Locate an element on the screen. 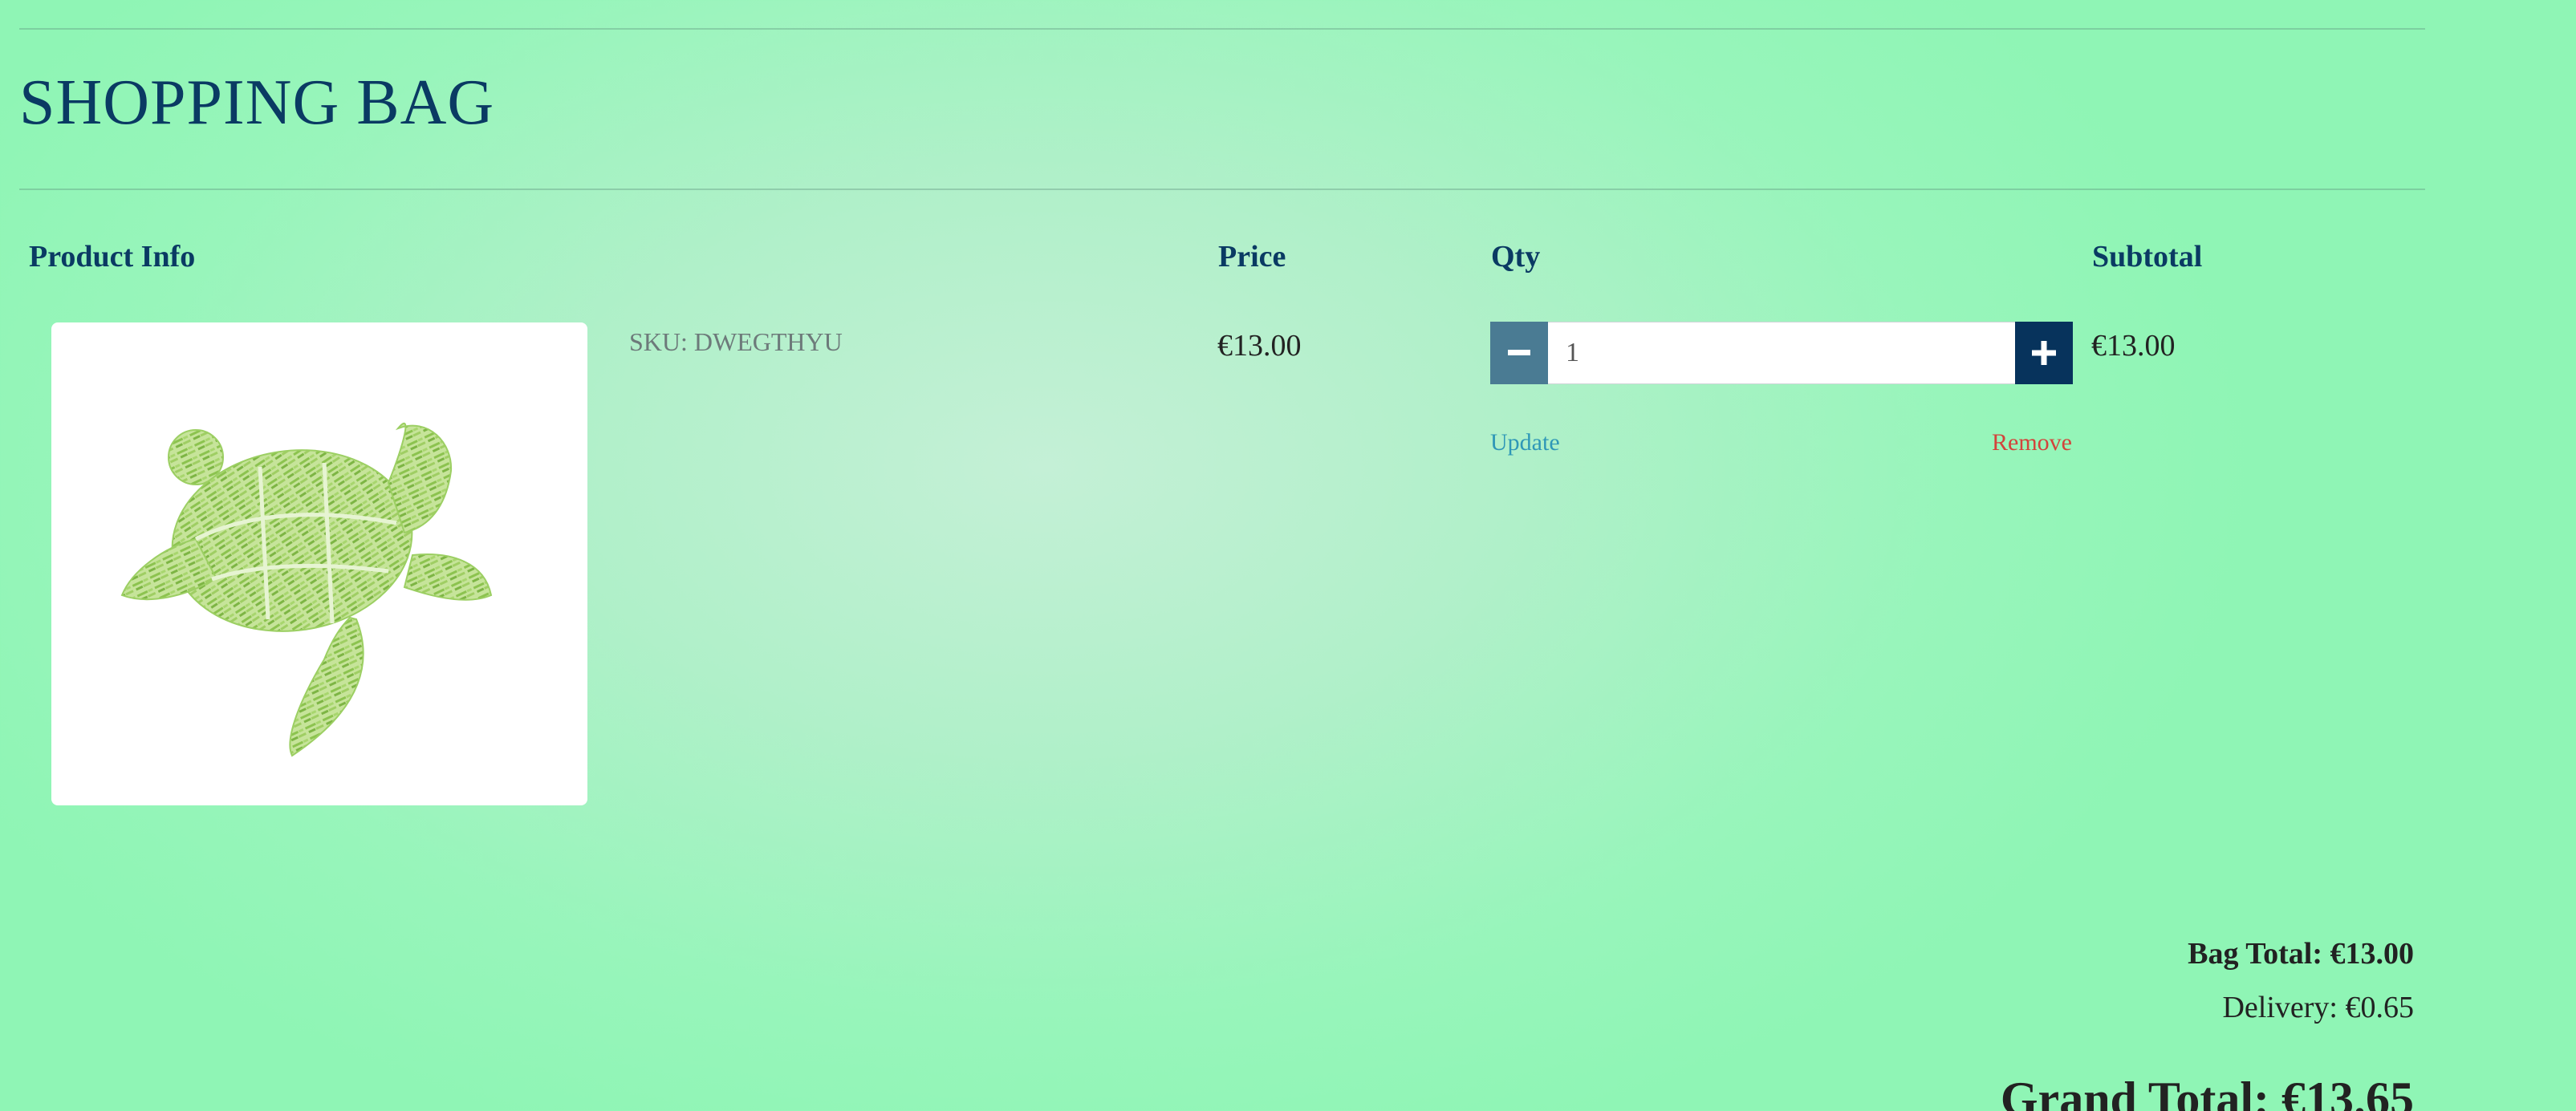 This screenshot has width=2576, height=1111. minus-icon is located at coordinates (1519, 352).